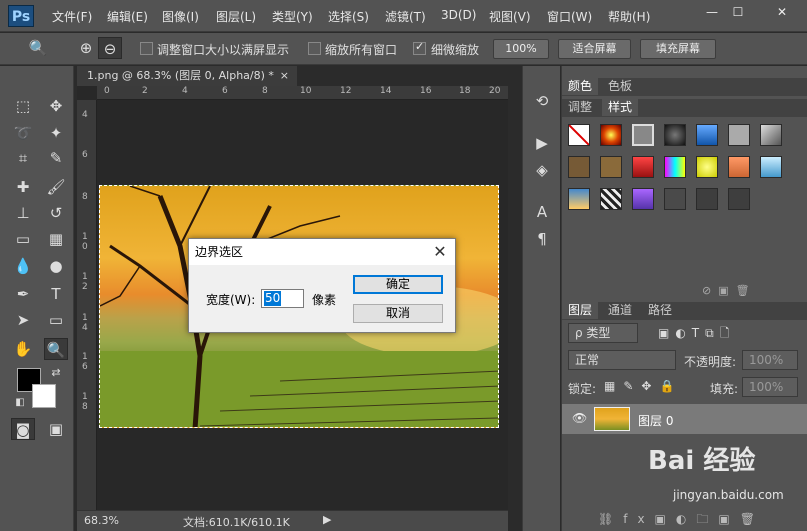 The image size is (807, 531). What do you see at coordinates (180, 16) in the screenshot?
I see `menu-image: 图像(I)` at bounding box center [180, 16].